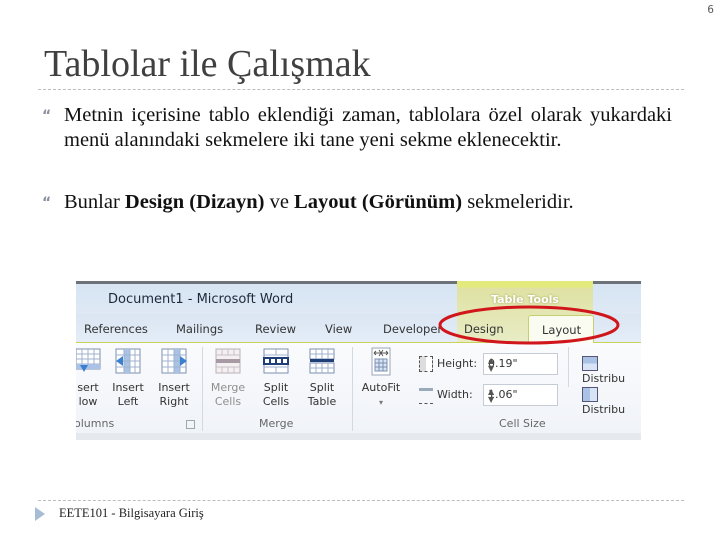  What do you see at coordinates (276, 423) in the screenshot?
I see `group-label-merge: Merge` at bounding box center [276, 423].